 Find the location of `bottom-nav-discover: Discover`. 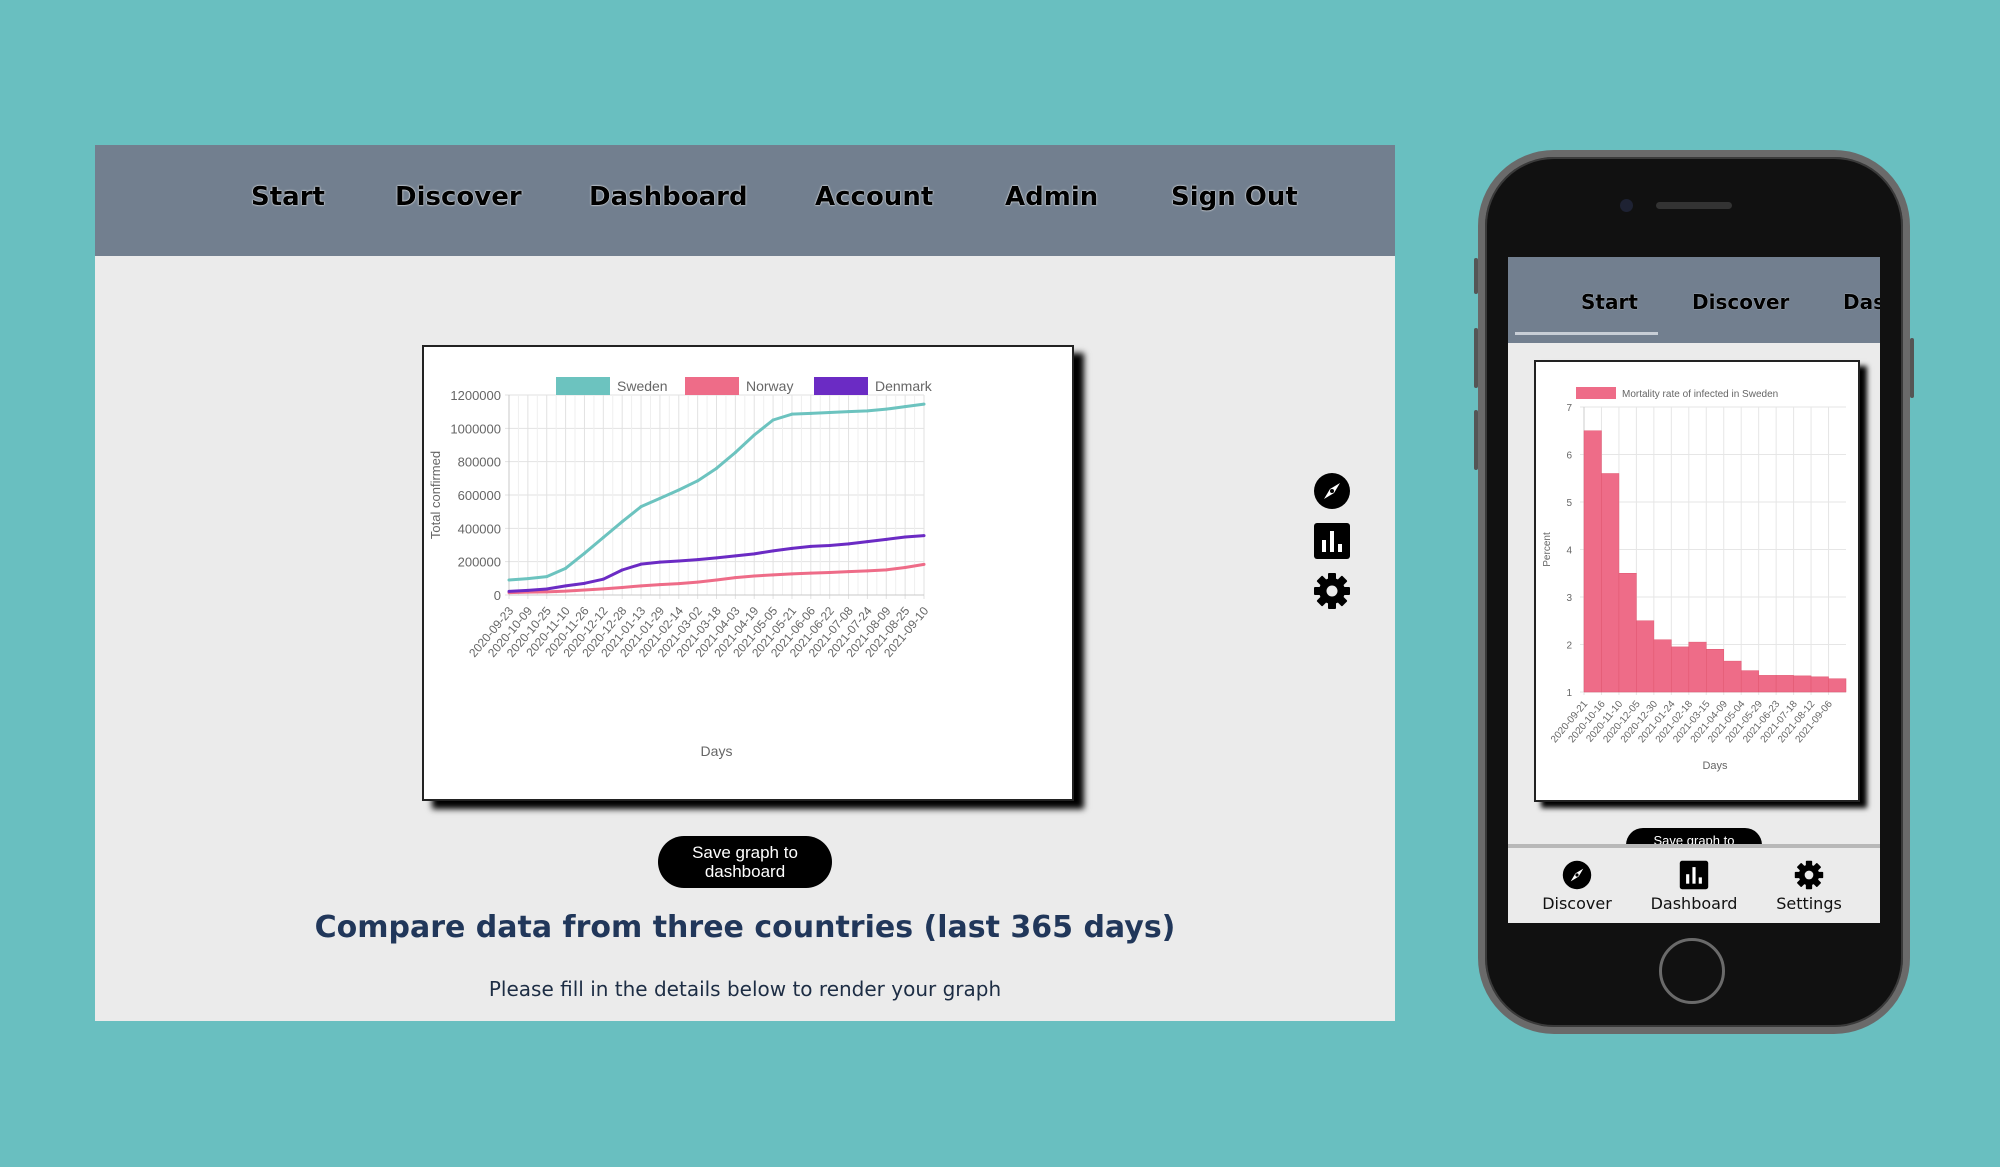

bottom-nav-discover: Discover is located at coordinates (1577, 886).